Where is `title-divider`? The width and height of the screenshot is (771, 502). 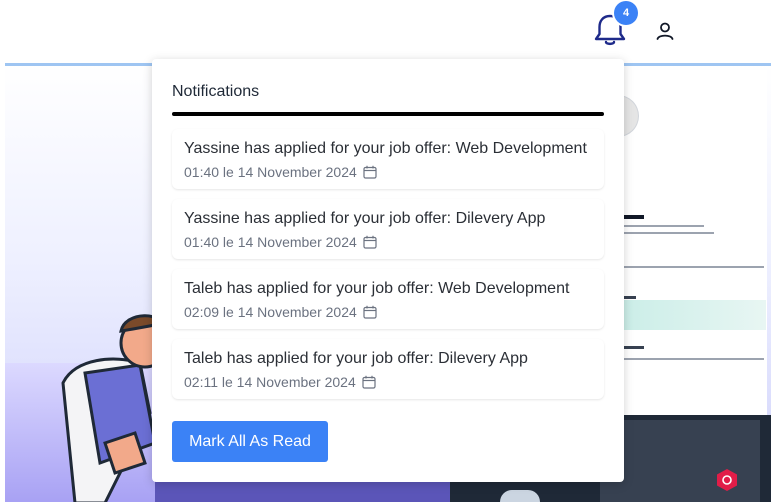 title-divider is located at coordinates (388, 114).